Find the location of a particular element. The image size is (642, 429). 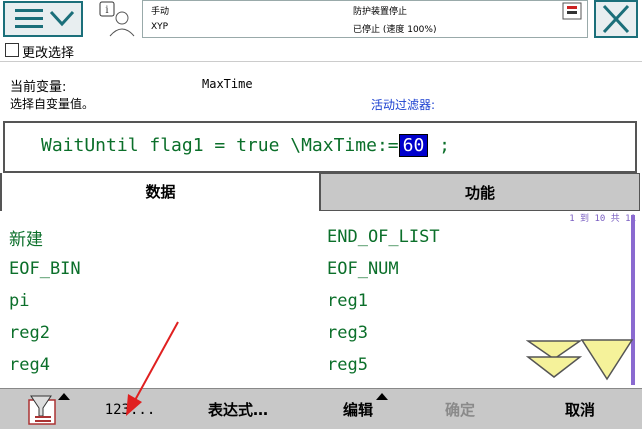

cancel-button: 取消 is located at coordinates (580, 409).